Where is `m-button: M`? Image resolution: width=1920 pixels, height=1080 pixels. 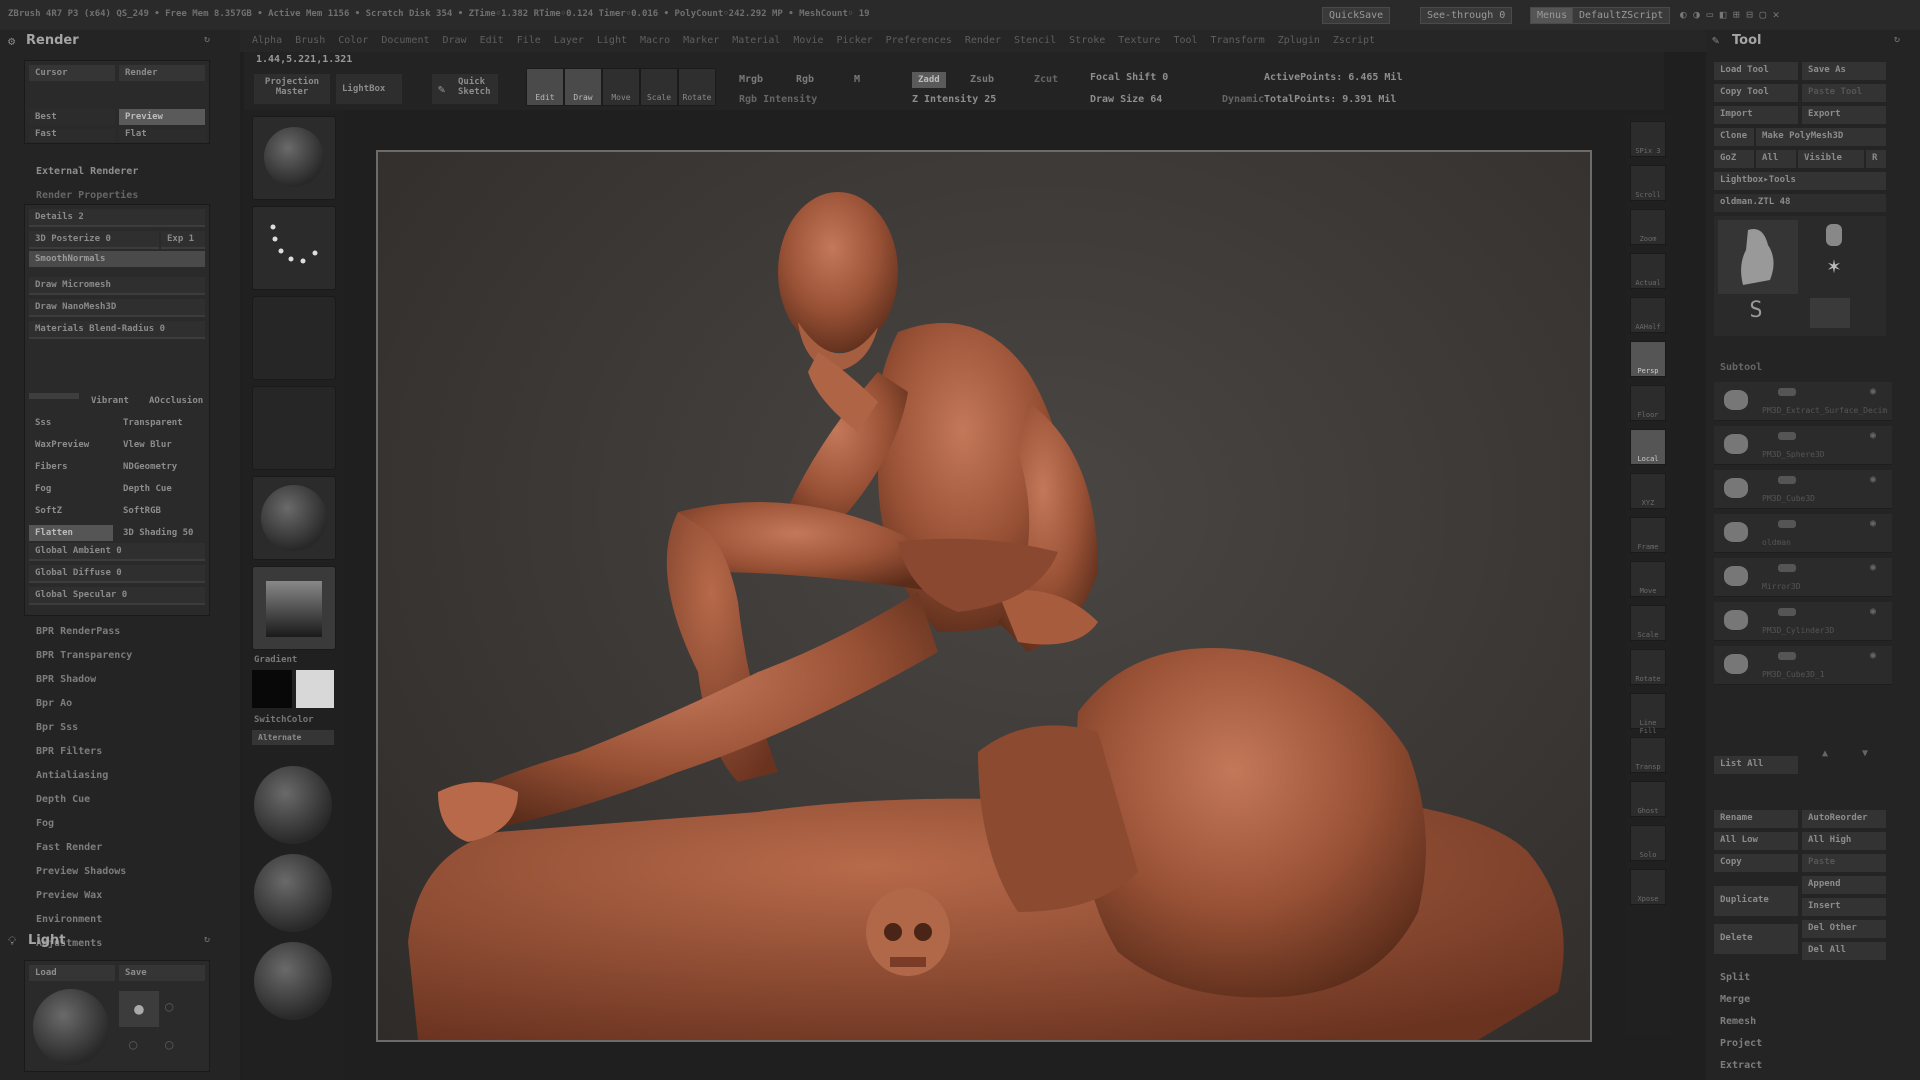
m-button: M is located at coordinates (857, 79).